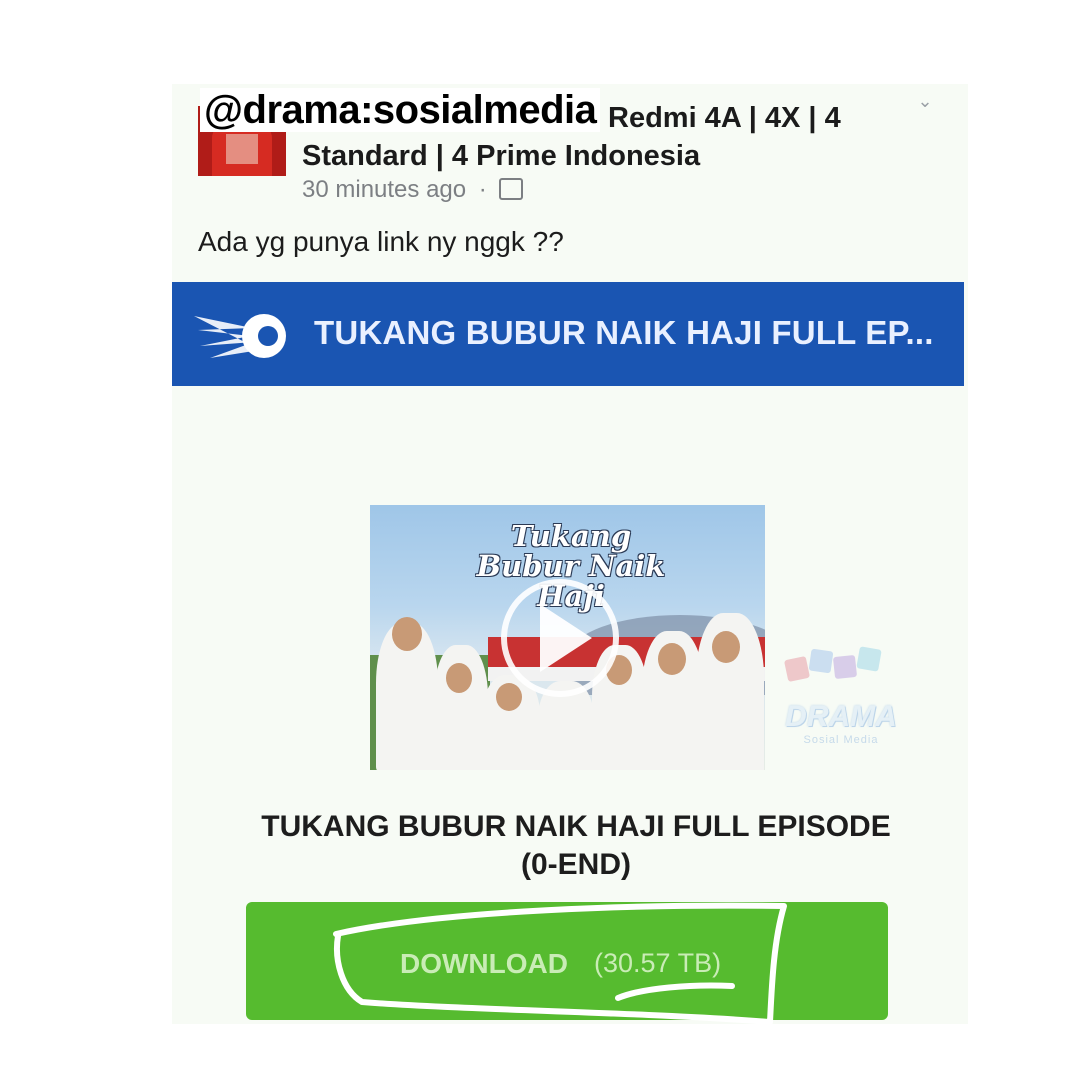  What do you see at coordinates (240, 336) in the screenshot?
I see `comet-logo-icon` at bounding box center [240, 336].